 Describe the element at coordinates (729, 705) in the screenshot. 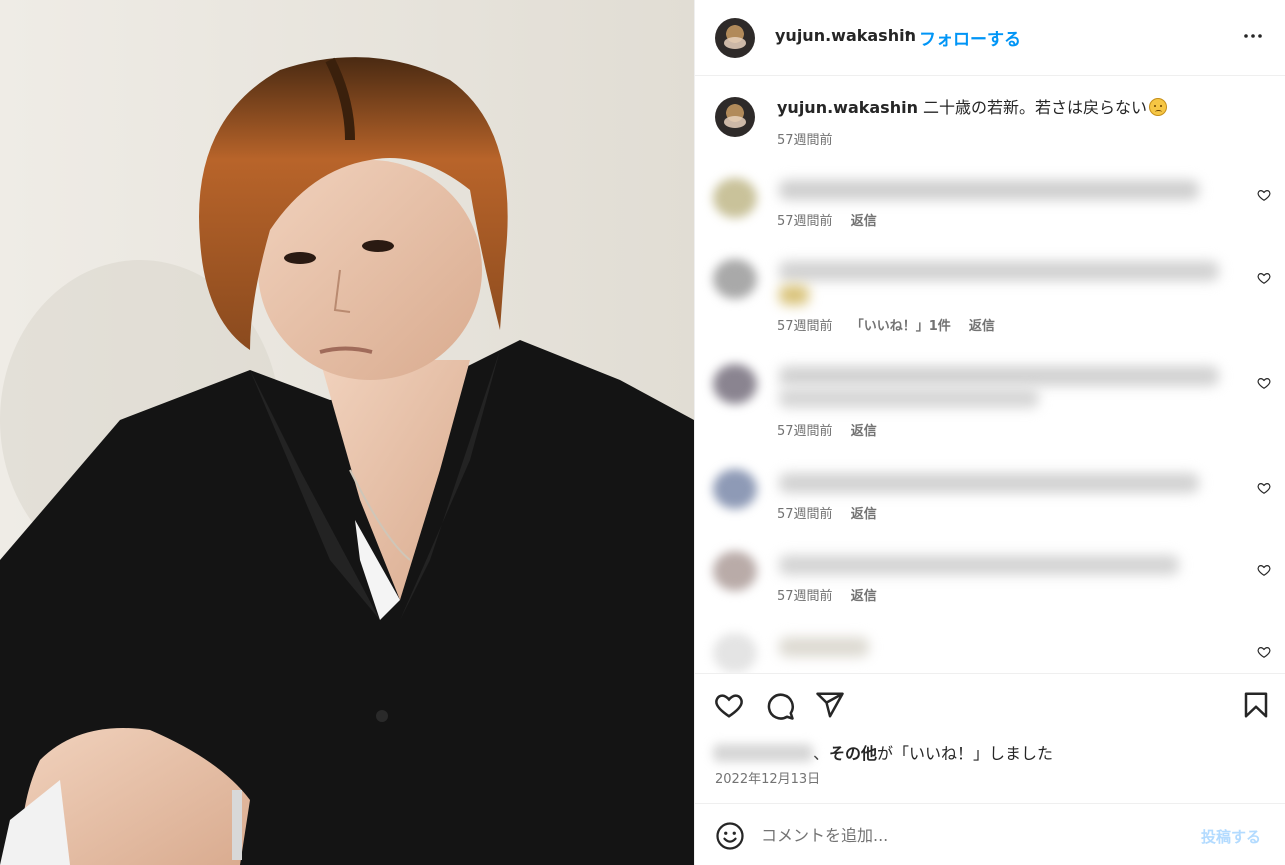

I see `heart-icon` at that location.